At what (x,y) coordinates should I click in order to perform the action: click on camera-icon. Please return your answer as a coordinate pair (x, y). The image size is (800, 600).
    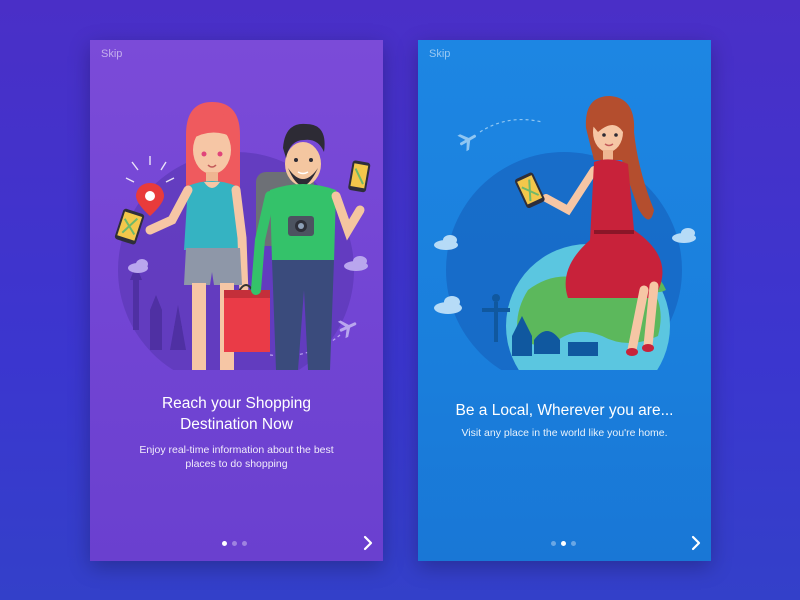
    Looking at the image, I should click on (301, 226).